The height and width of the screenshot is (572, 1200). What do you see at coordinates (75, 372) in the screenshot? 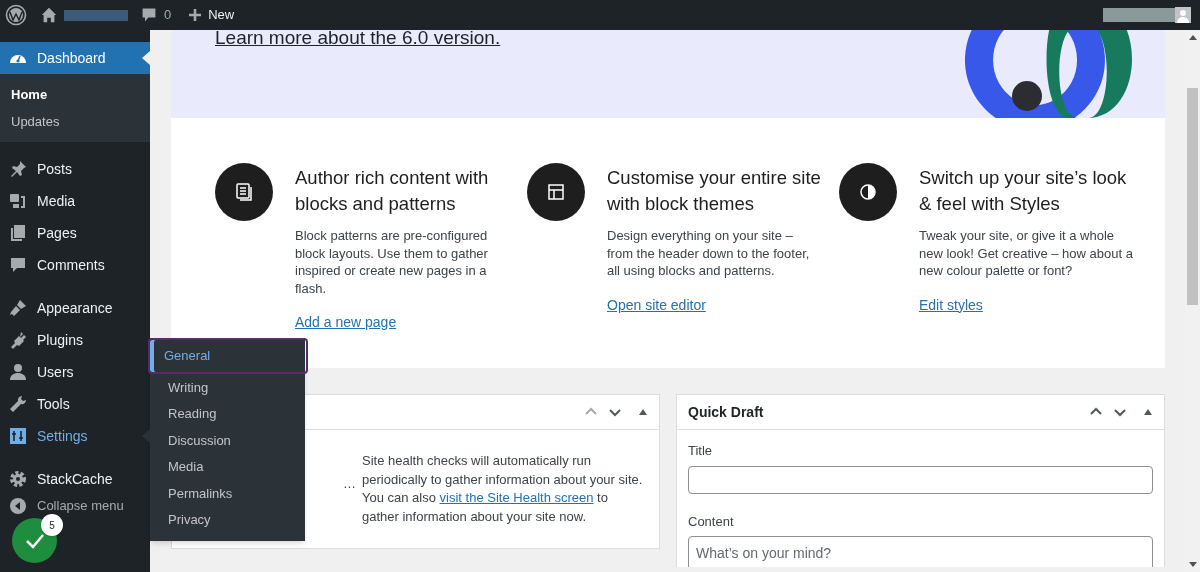
I see `sidebar-item: Users` at bounding box center [75, 372].